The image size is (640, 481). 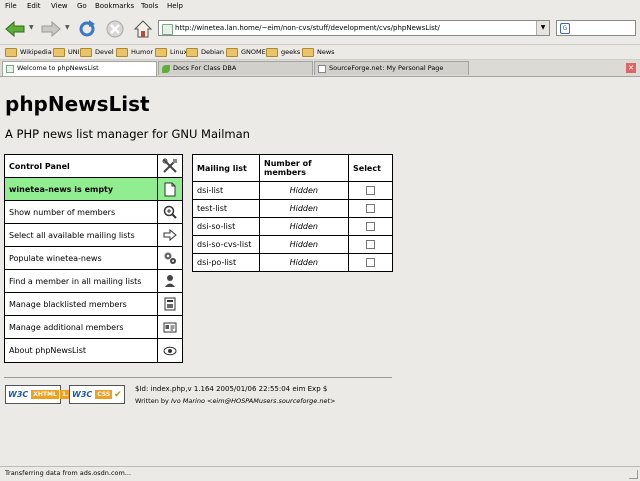 What do you see at coordinates (542, 28) in the screenshot?
I see `url-dropdown-icon: ▼` at bounding box center [542, 28].